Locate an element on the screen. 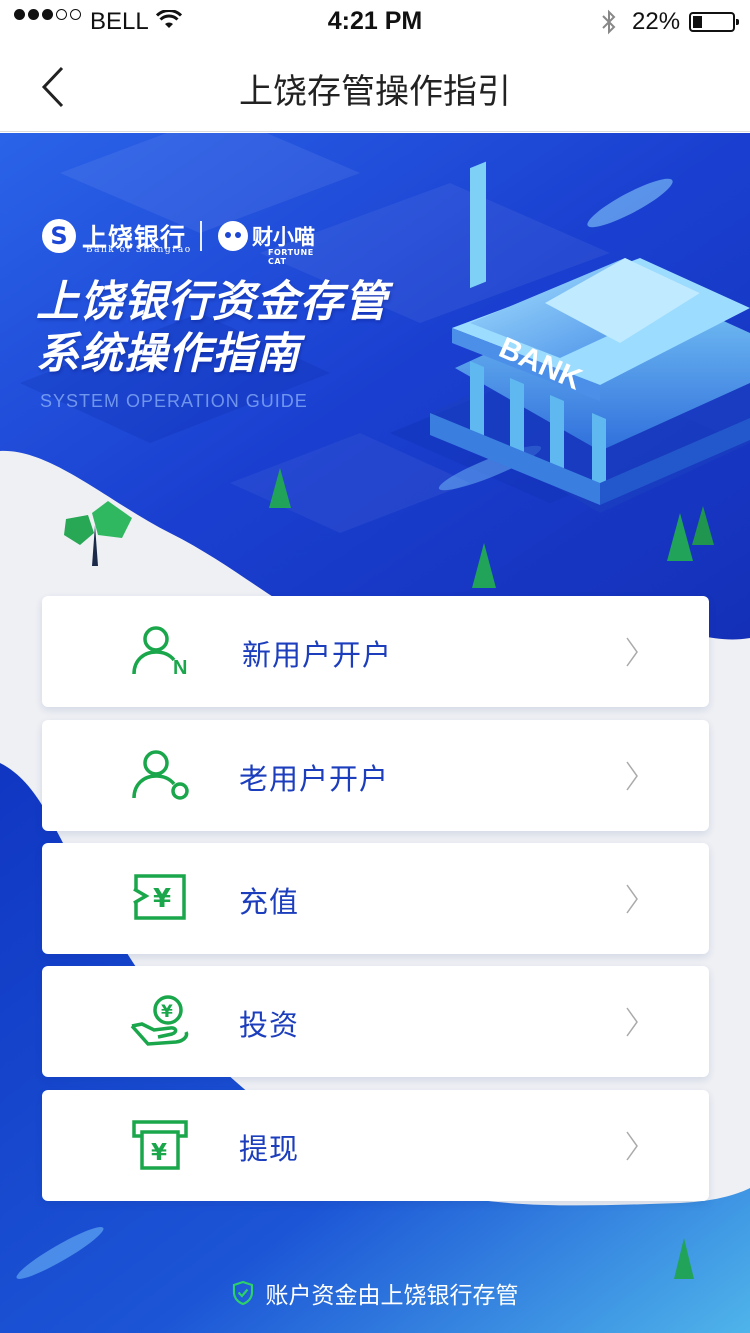 Image resolution: width=750 pixels, height=1333 pixels. fortune-cat-logo-icon is located at coordinates (233, 236).